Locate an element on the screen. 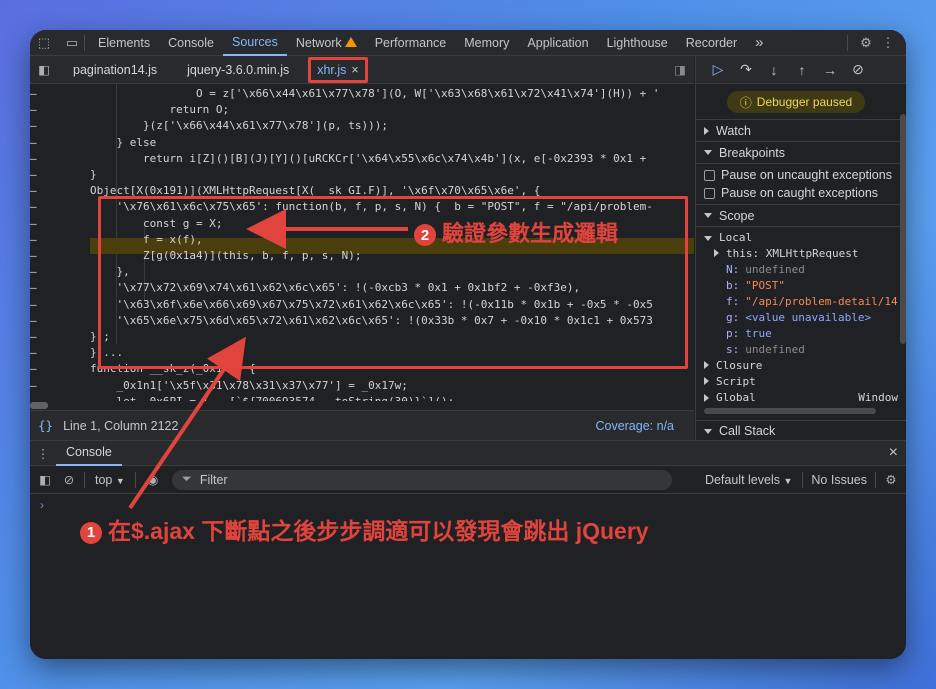 This screenshot has width=936, height=689. scope-var: f: "/api/problem-detail/14 is located at coordinates (801, 302).